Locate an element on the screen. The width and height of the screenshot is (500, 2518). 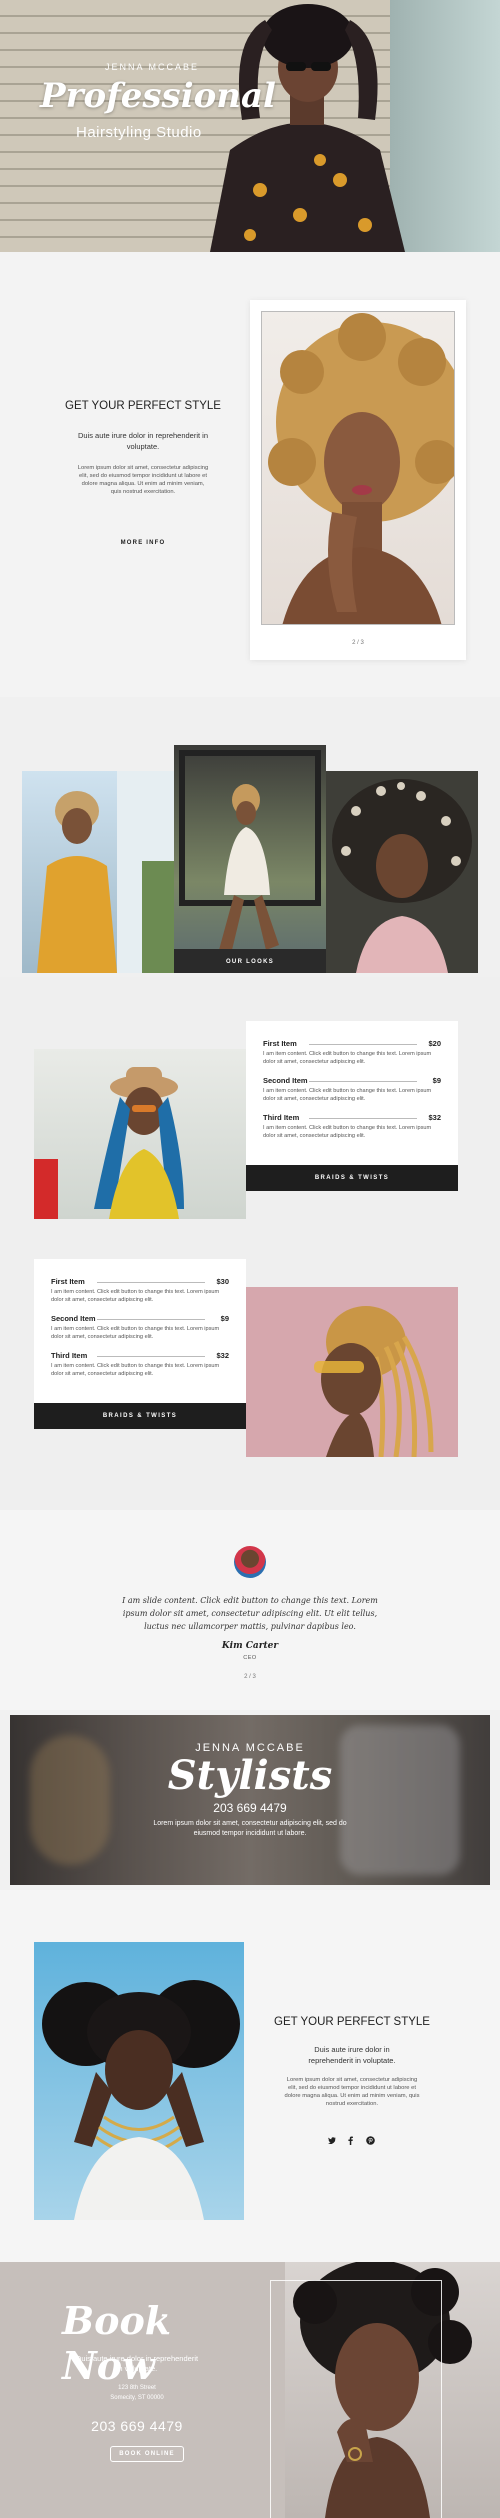
curly-hair-model-image is located at coordinates (361, 468).